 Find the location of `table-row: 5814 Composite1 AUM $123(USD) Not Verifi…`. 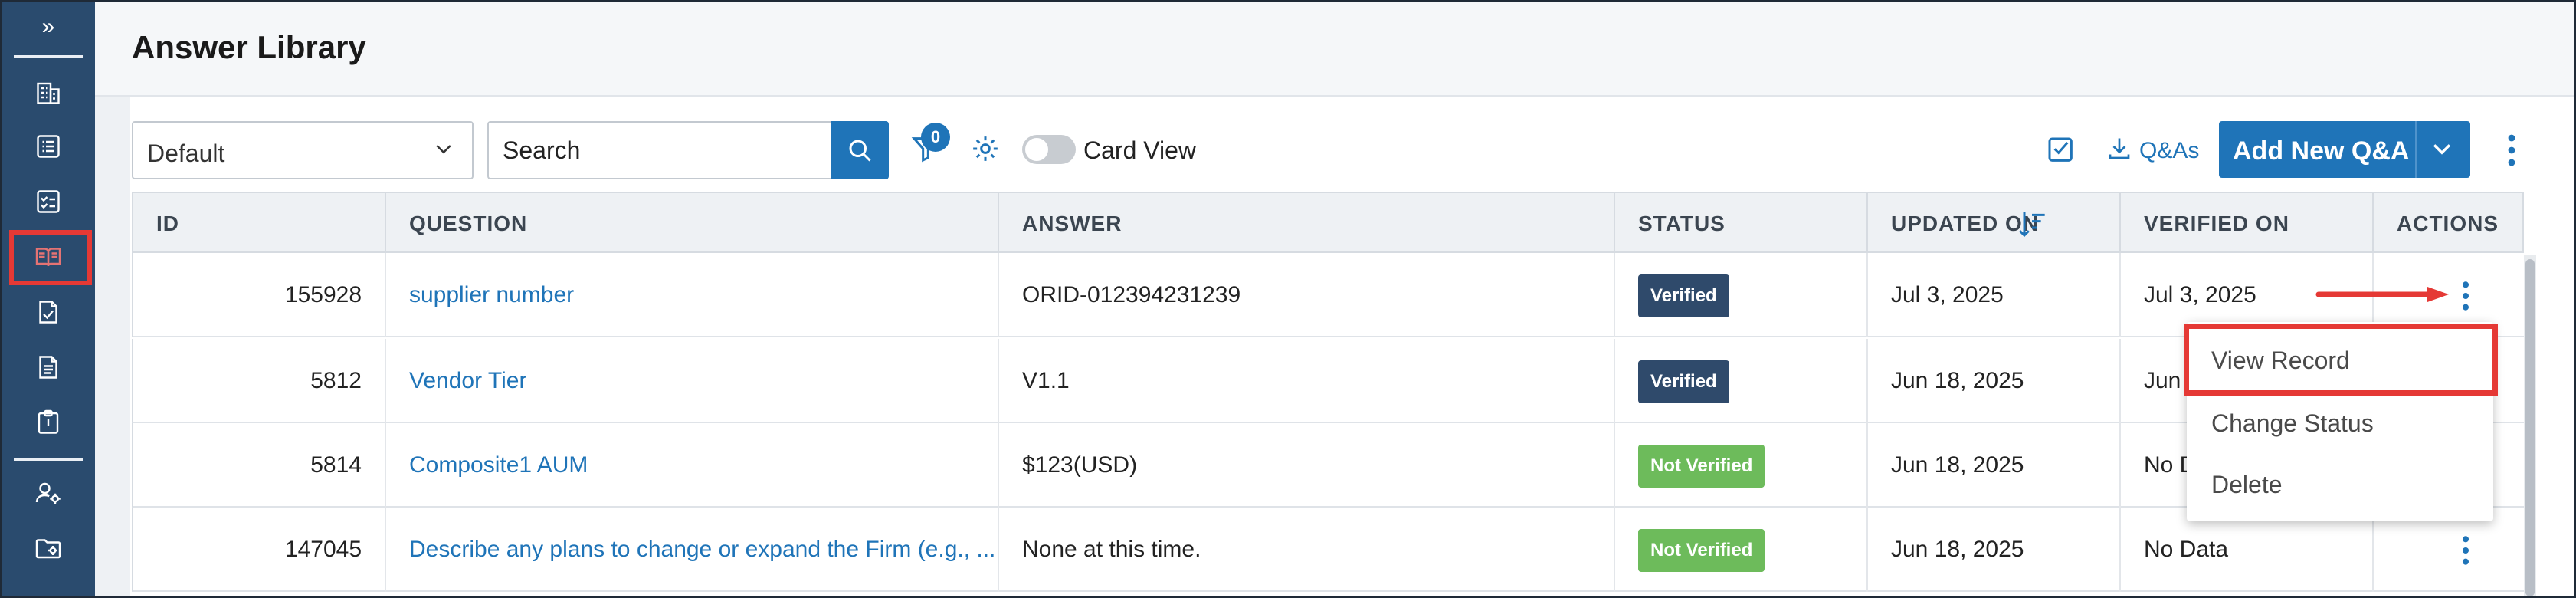

table-row: 5814 Composite1 AUM $123(USD) Not Verifi… is located at coordinates (1328, 465).